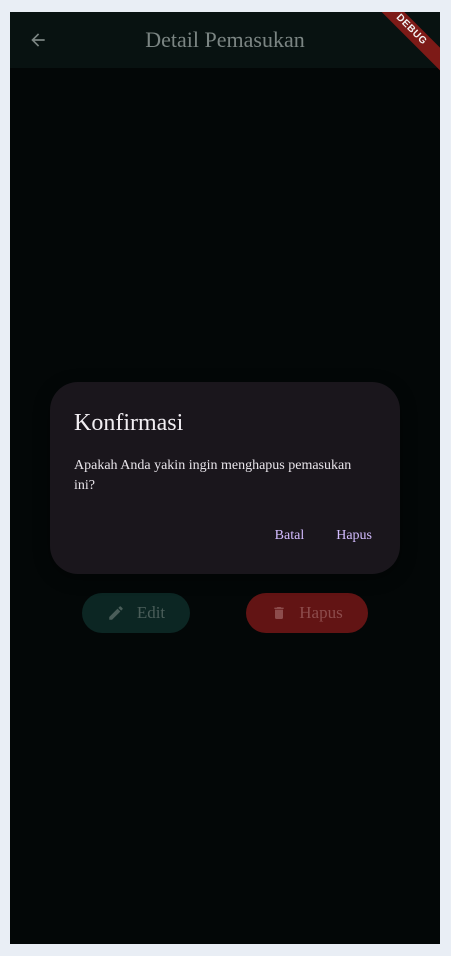  I want to click on pencil-icon, so click(116, 613).